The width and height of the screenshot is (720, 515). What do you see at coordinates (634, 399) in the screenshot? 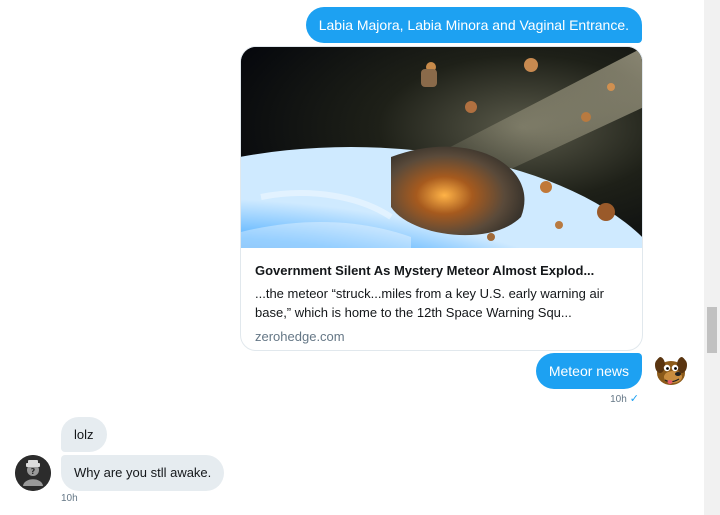
I see `checkmark-icon: ✓` at bounding box center [634, 399].